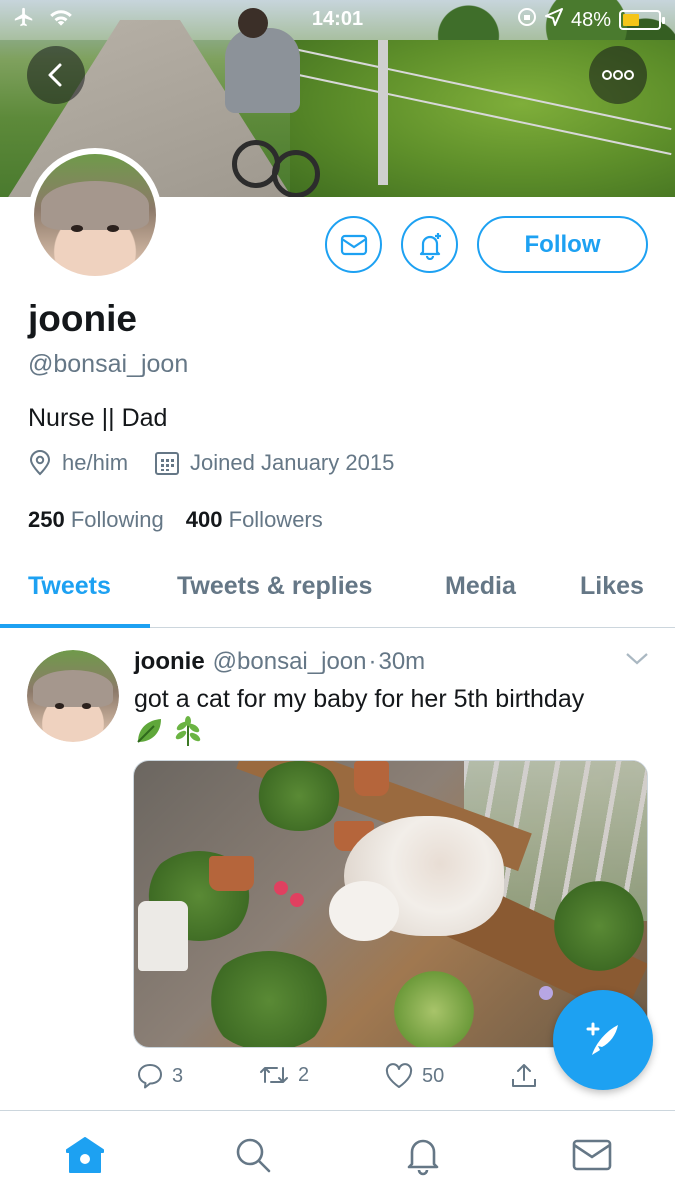  I want to click on photo-lantern, so click(163, 936).